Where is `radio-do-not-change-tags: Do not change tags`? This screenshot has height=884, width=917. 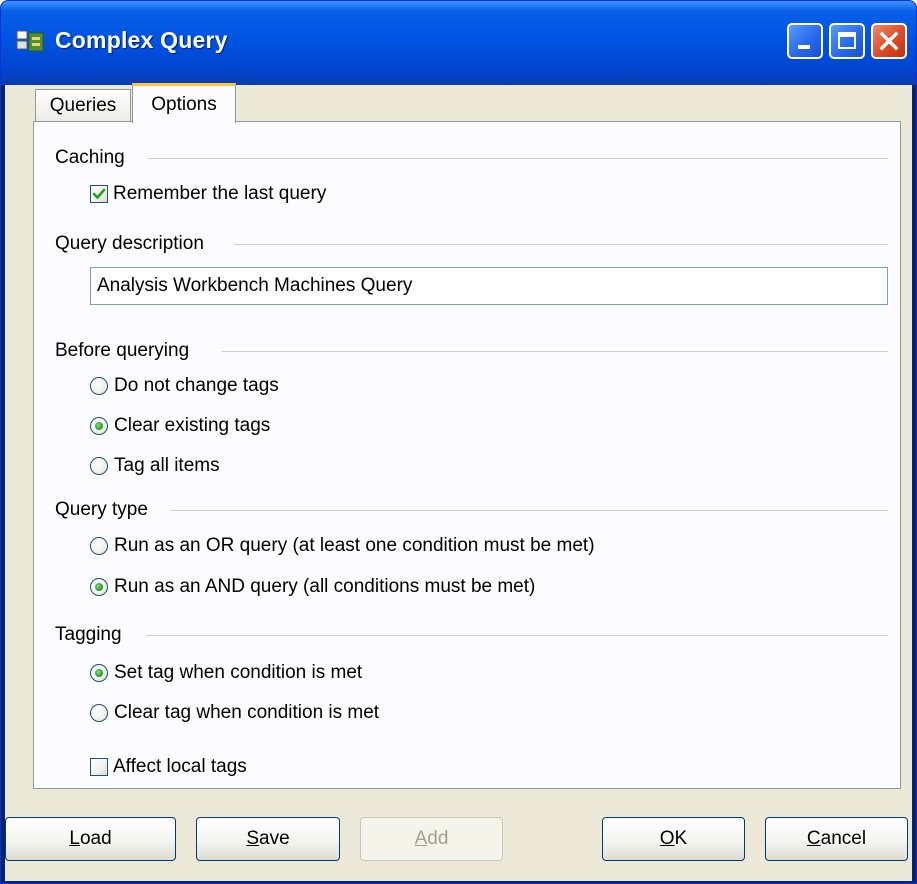 radio-do-not-change-tags: Do not change tags is located at coordinates (184, 386).